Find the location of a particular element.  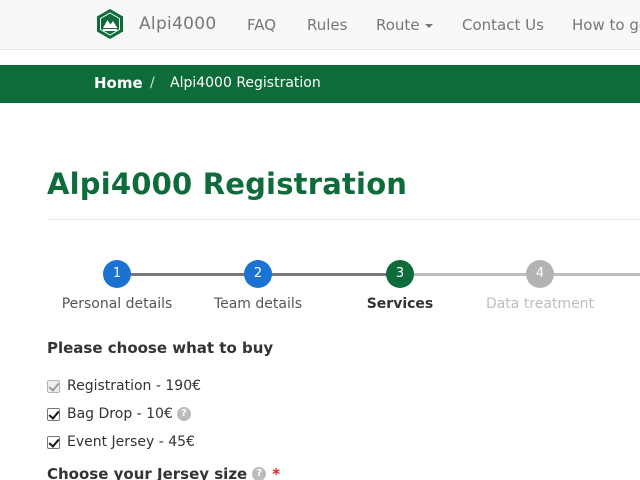

title-divider is located at coordinates (343, 219).